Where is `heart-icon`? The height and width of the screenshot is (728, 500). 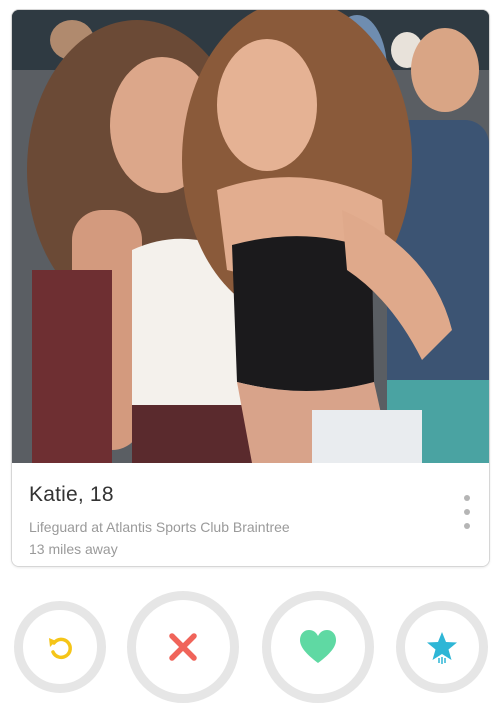
heart-icon is located at coordinates (318, 646).